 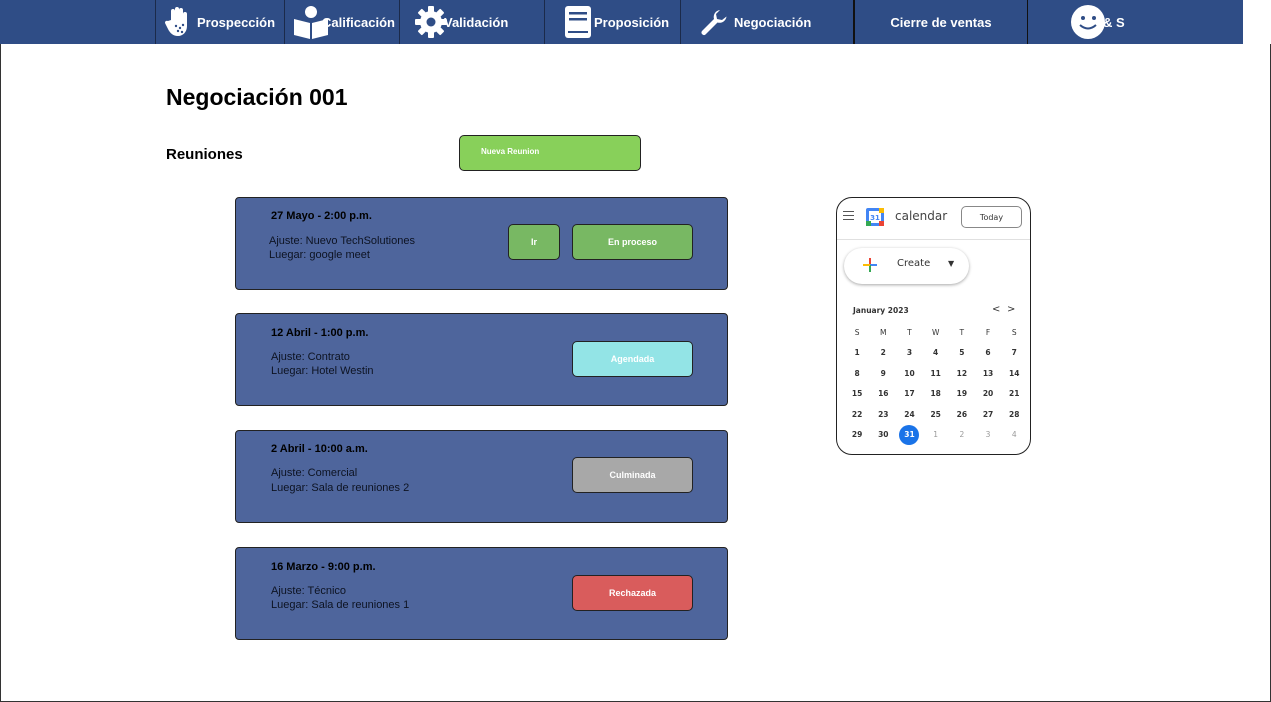 I want to click on meeting-ajuste: Ajuste: Contrato, so click(x=310, y=357).